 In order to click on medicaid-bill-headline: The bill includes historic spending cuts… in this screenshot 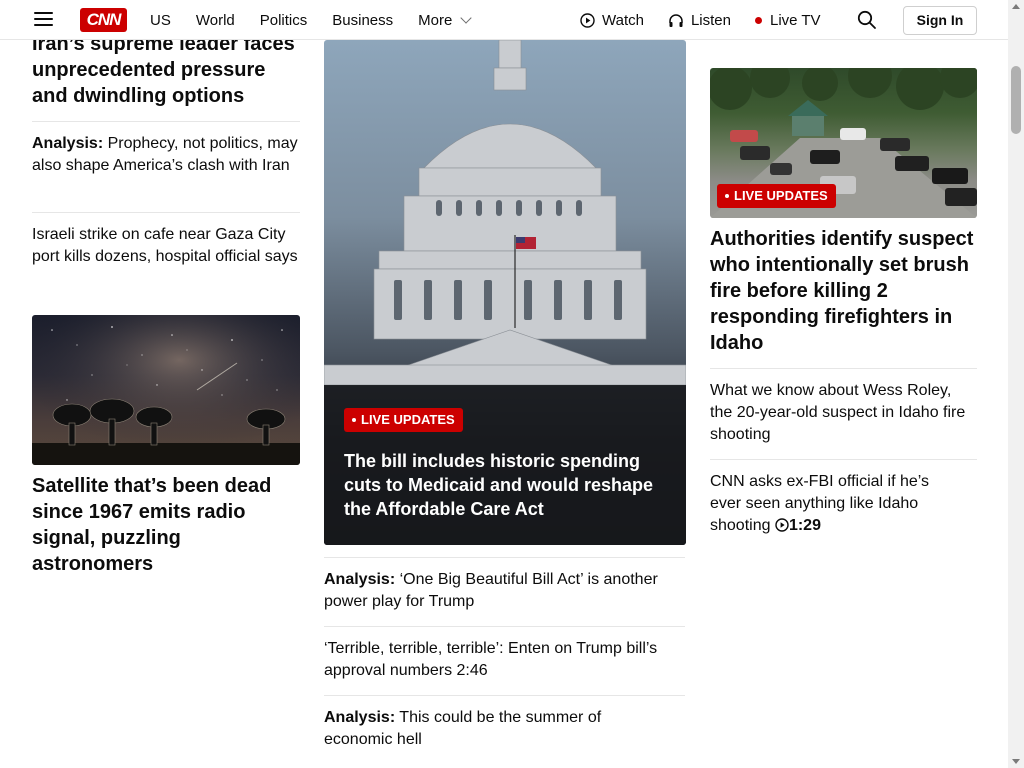, I will do `click(505, 485)`.